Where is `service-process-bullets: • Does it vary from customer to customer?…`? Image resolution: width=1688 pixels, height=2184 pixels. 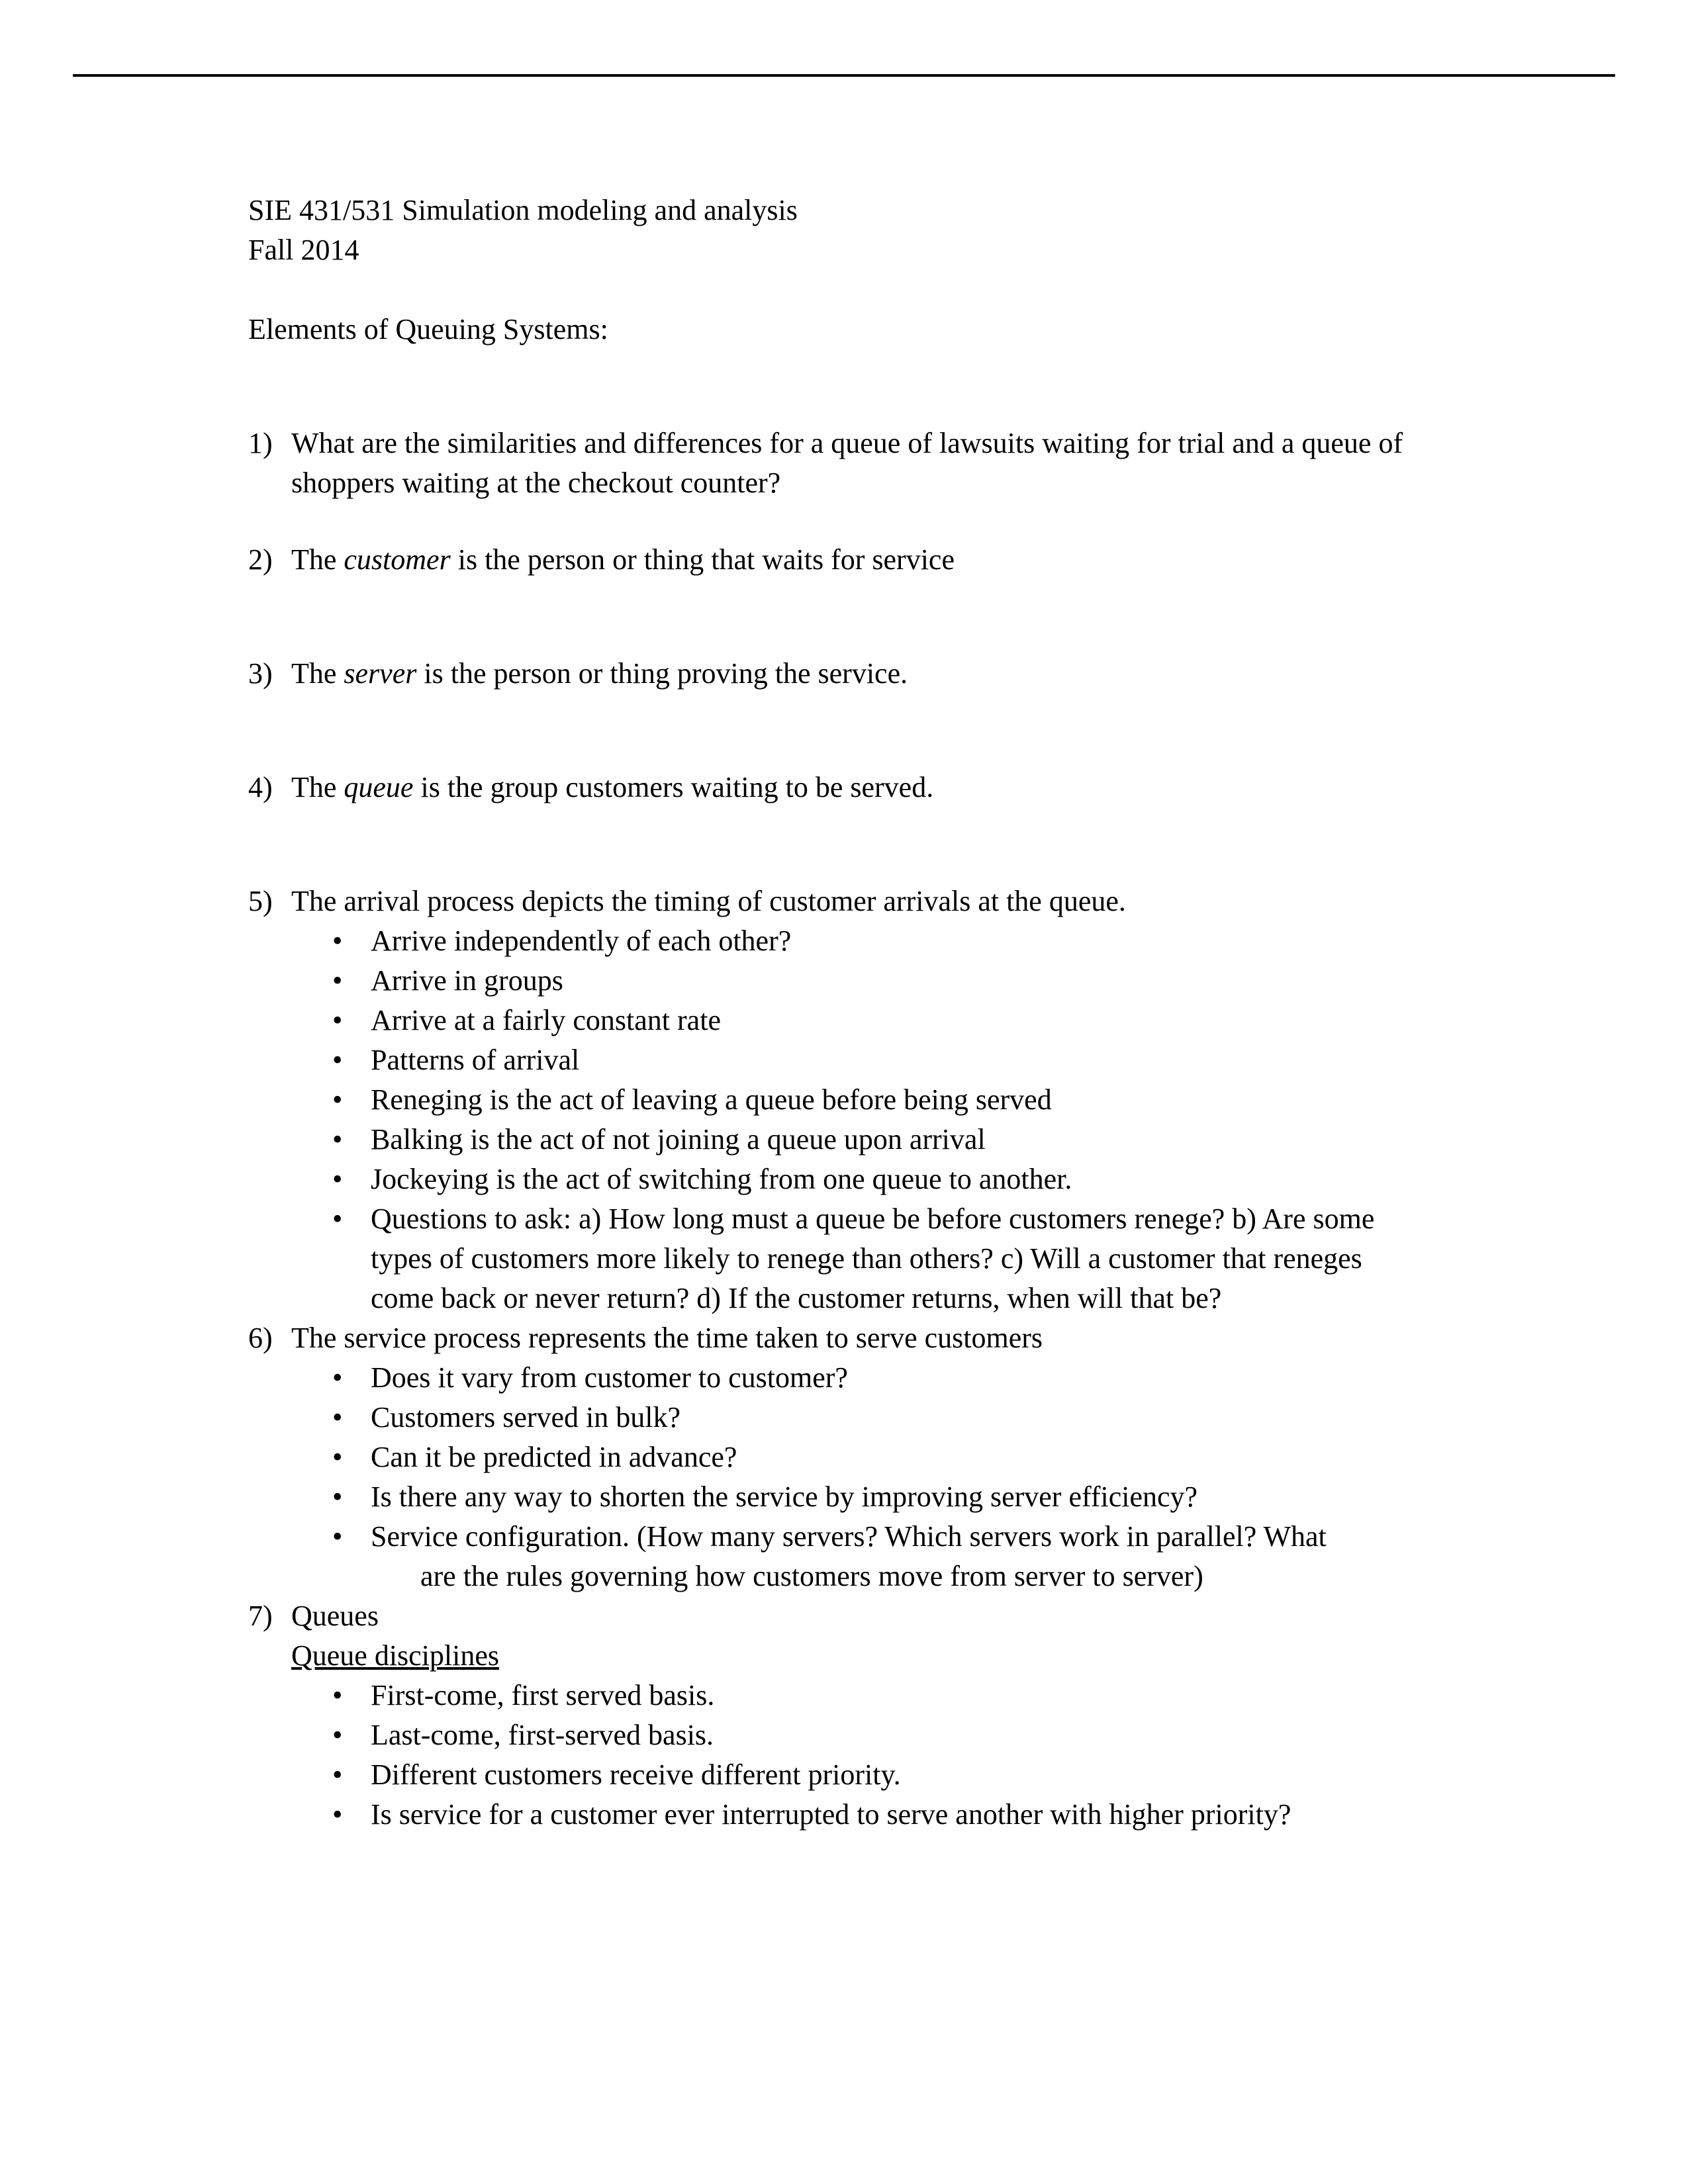 service-process-bullets: • Does it vary from customer to customer?… is located at coordinates (850, 1477).